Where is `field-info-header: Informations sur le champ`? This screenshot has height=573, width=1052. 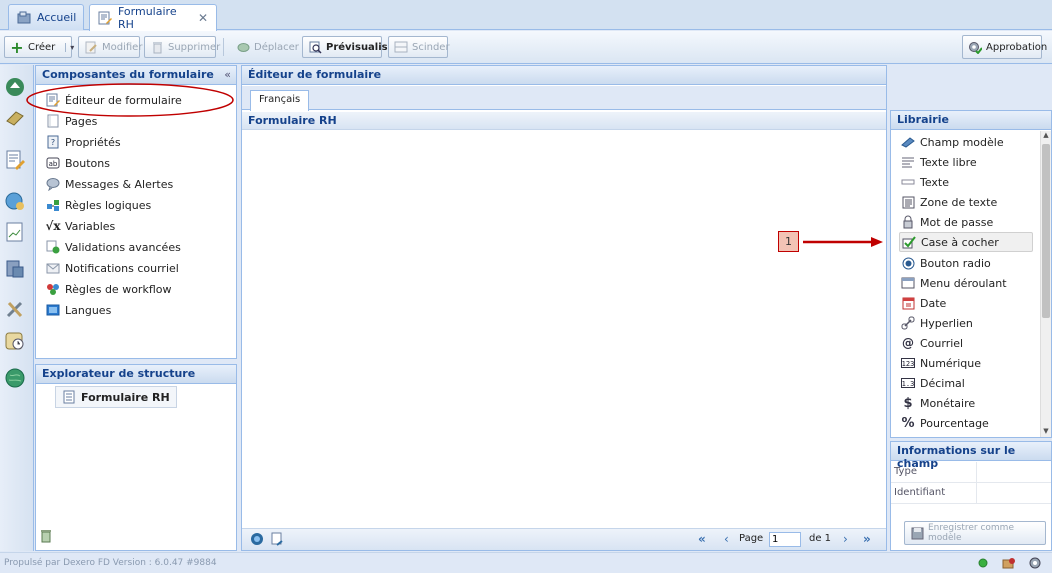 field-info-header: Informations sur le champ is located at coordinates (971, 456).